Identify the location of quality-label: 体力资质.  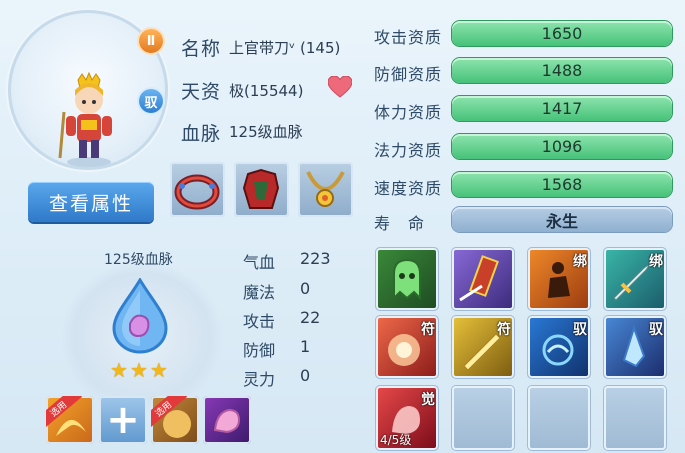
(408, 112).